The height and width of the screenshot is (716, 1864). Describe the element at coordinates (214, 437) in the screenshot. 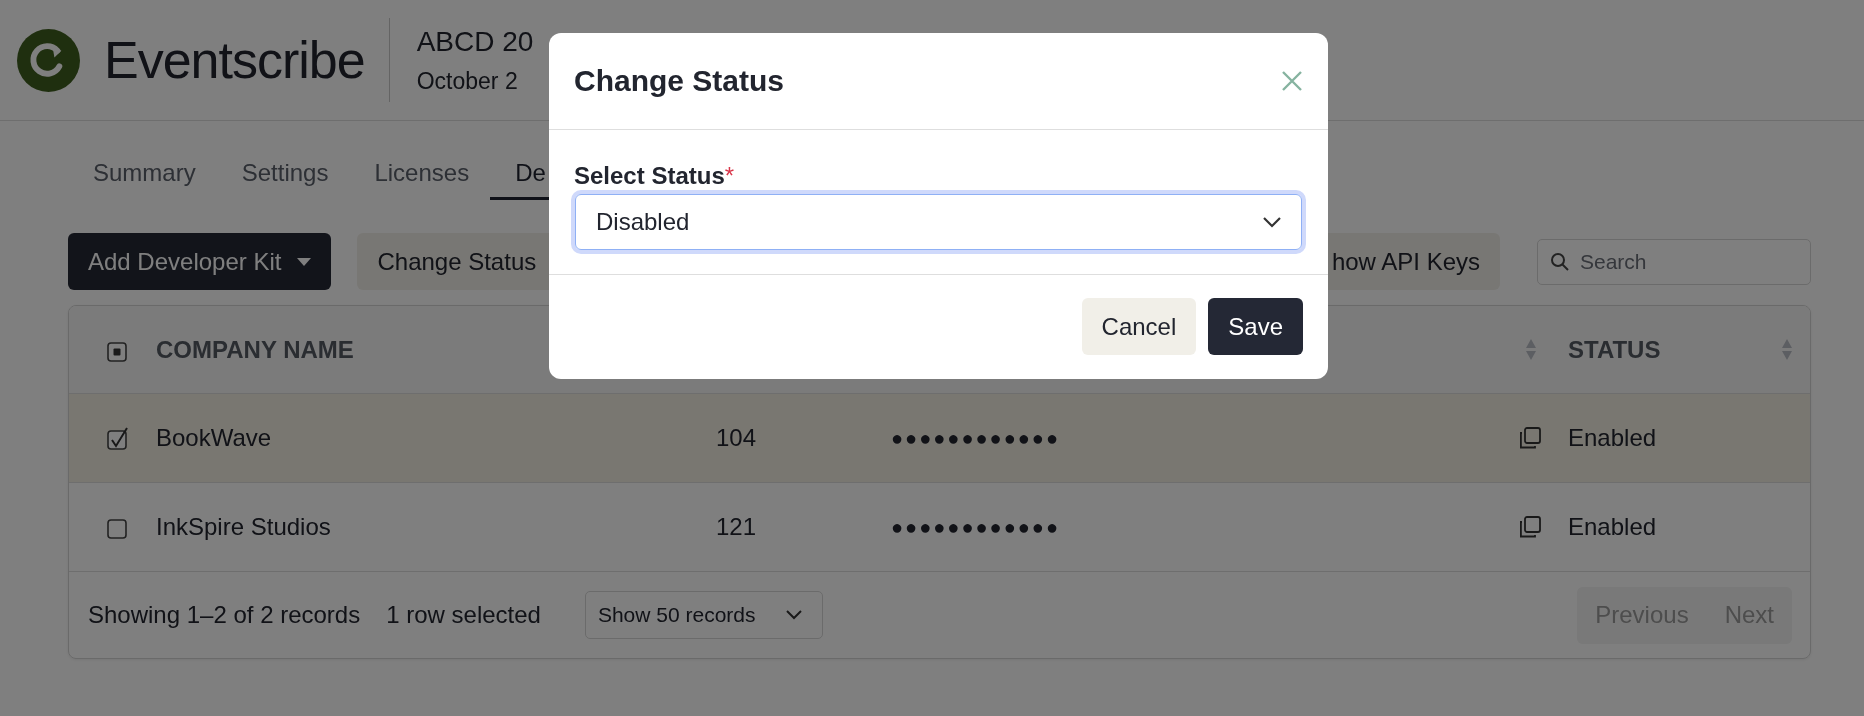

I see `company-name: BookWave` at that location.